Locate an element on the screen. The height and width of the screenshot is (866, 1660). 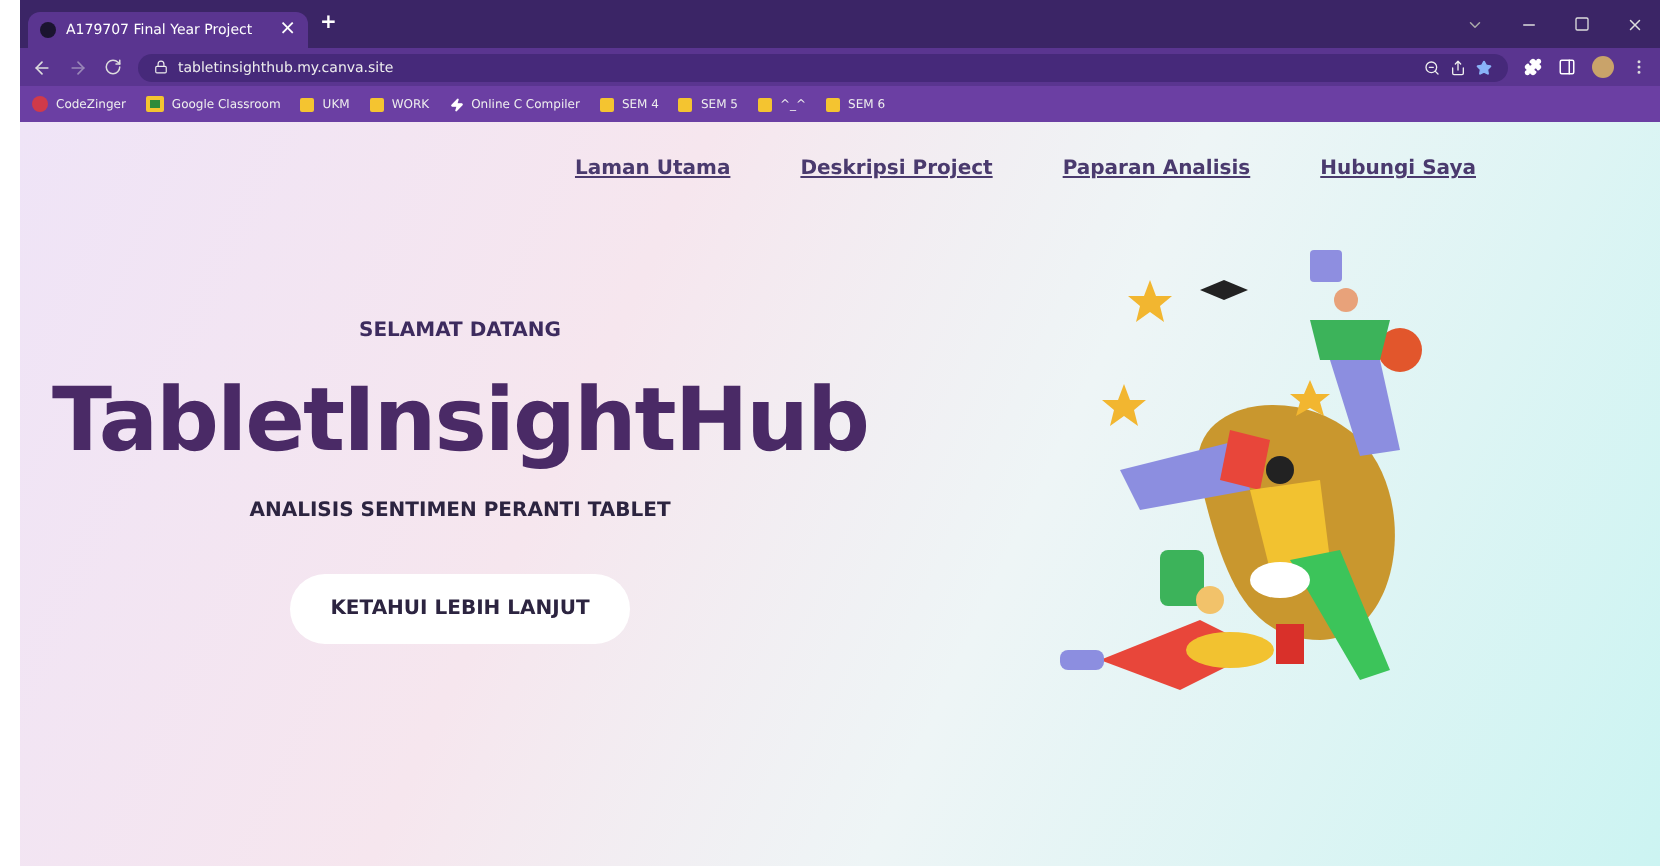
reload-icon is located at coordinates (113, 67).